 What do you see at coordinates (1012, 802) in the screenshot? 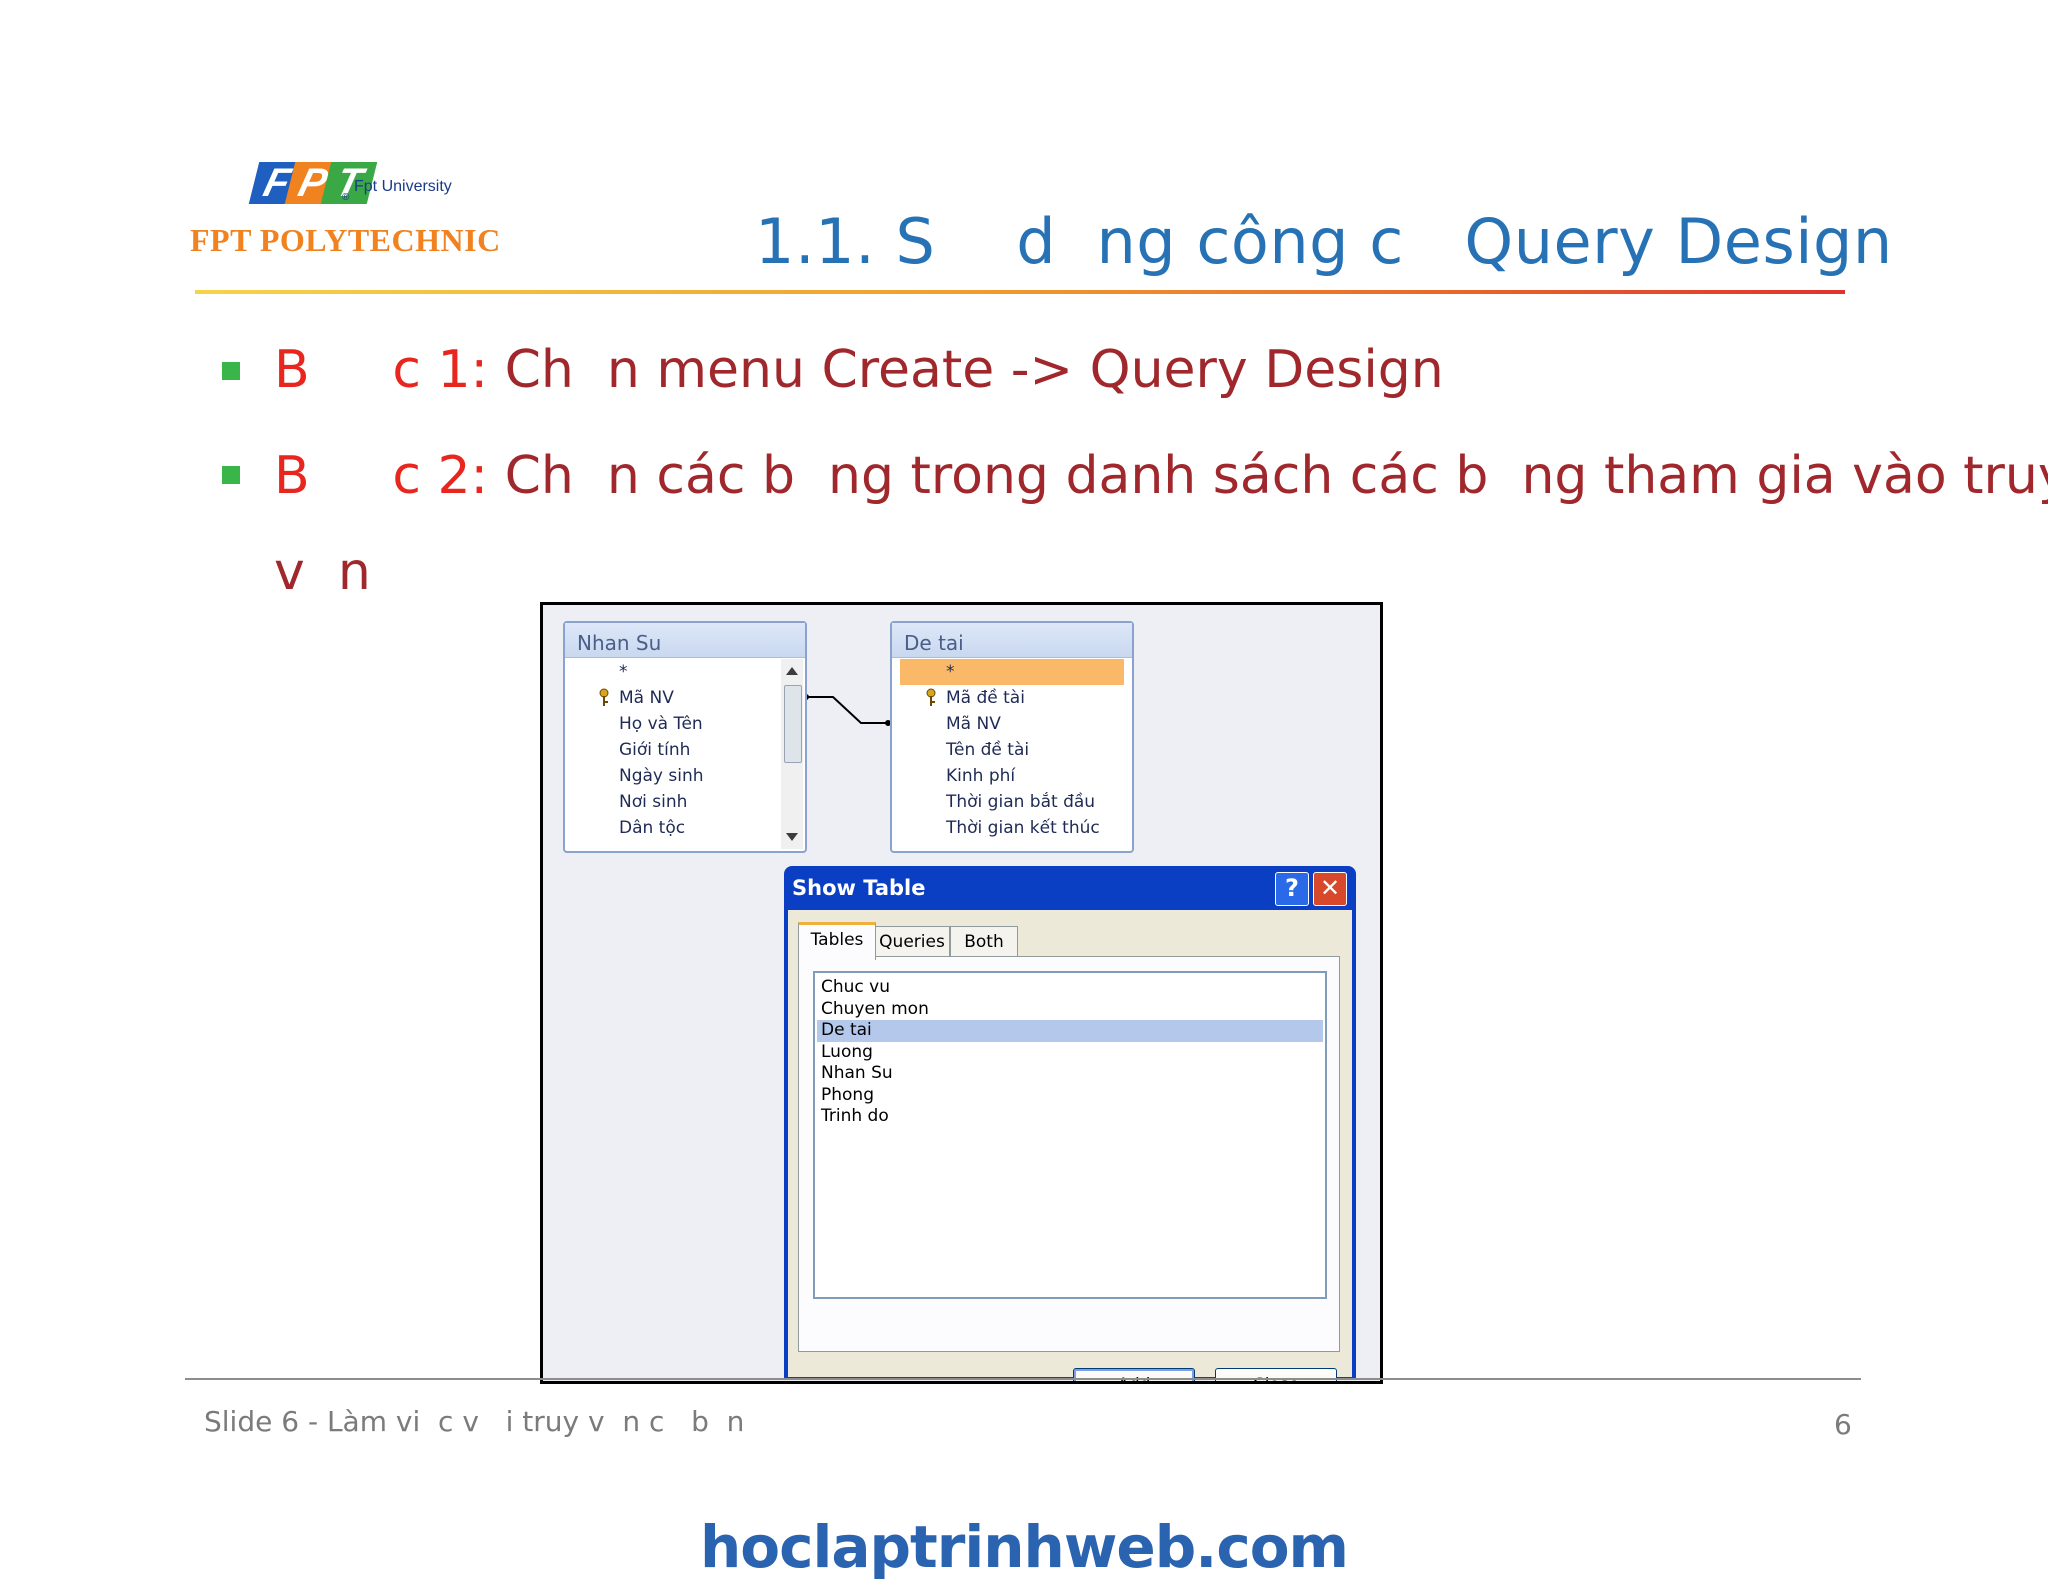
I see `field-item: Thời gian bắt đầu` at bounding box center [1012, 802].